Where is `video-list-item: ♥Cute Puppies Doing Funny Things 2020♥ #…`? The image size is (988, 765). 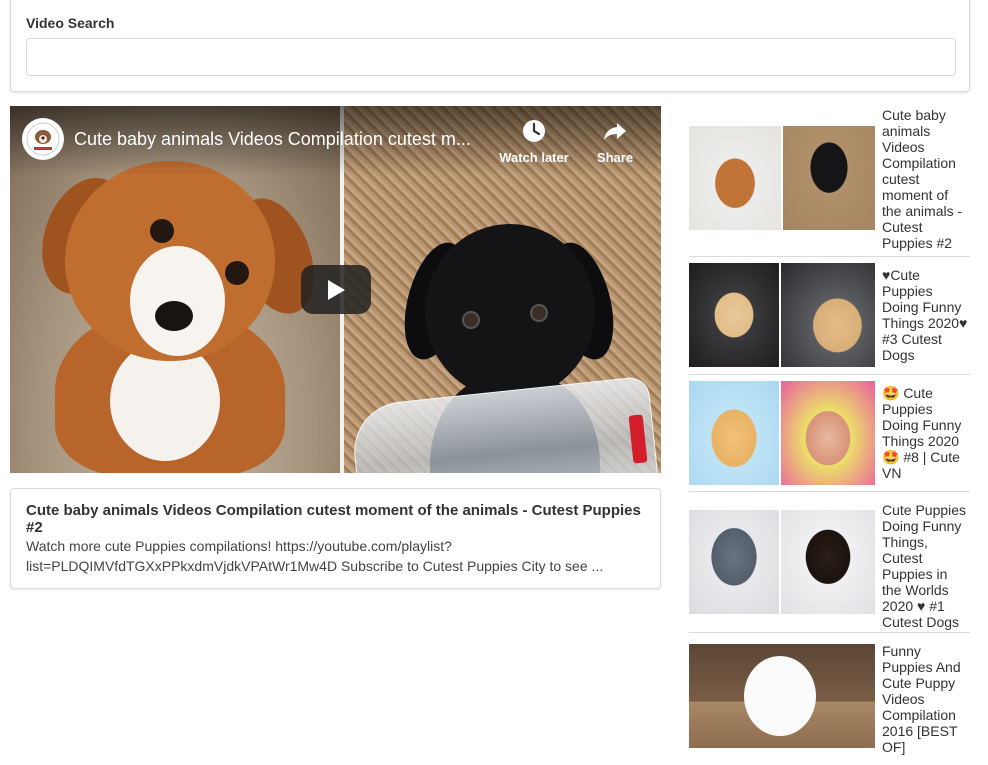 video-list-item: ♥Cute Puppies Doing Funny Things 2020♥ #… is located at coordinates (829, 316).